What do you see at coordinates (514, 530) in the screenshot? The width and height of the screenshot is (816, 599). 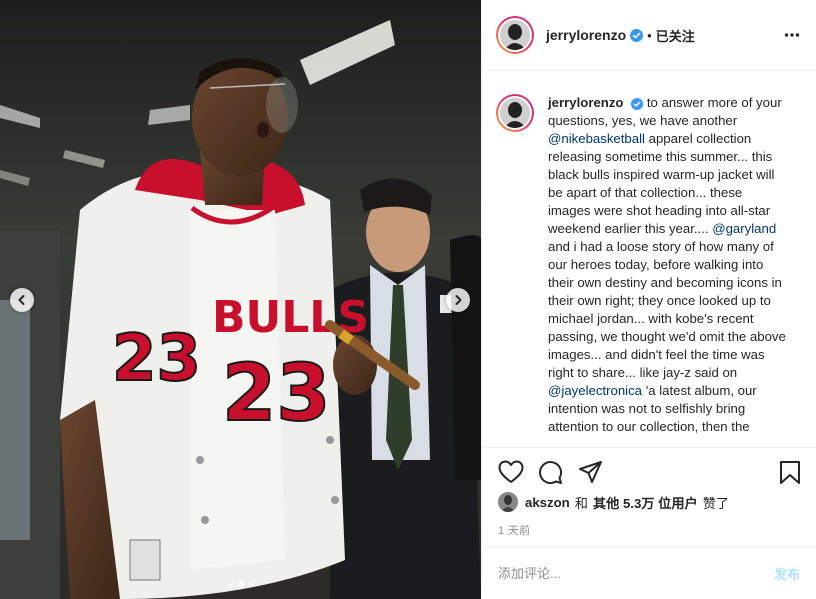 I see `post-timestamp: 1 天前` at bounding box center [514, 530].